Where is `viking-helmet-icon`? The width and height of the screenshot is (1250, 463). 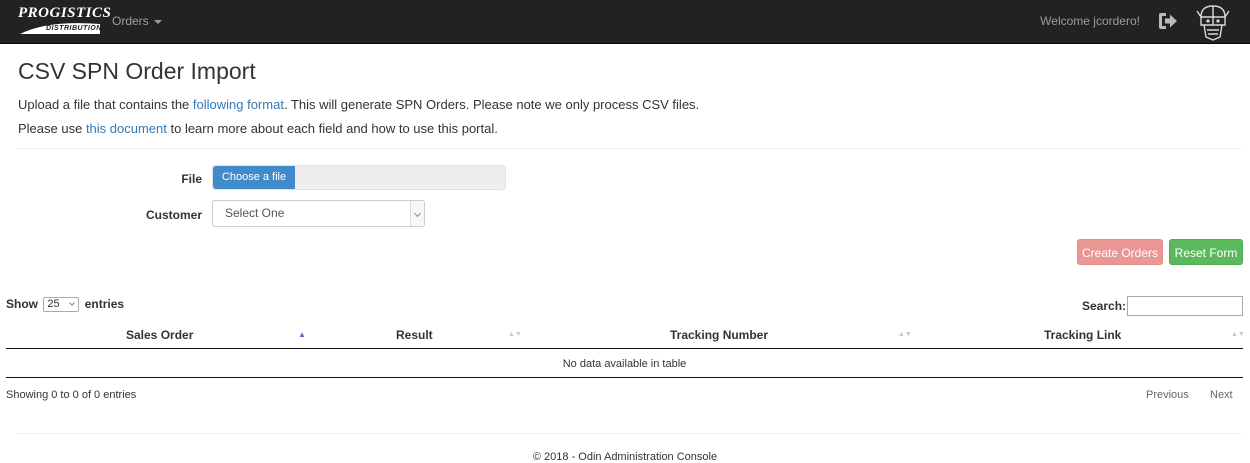 viking-helmet-icon is located at coordinates (1213, 22).